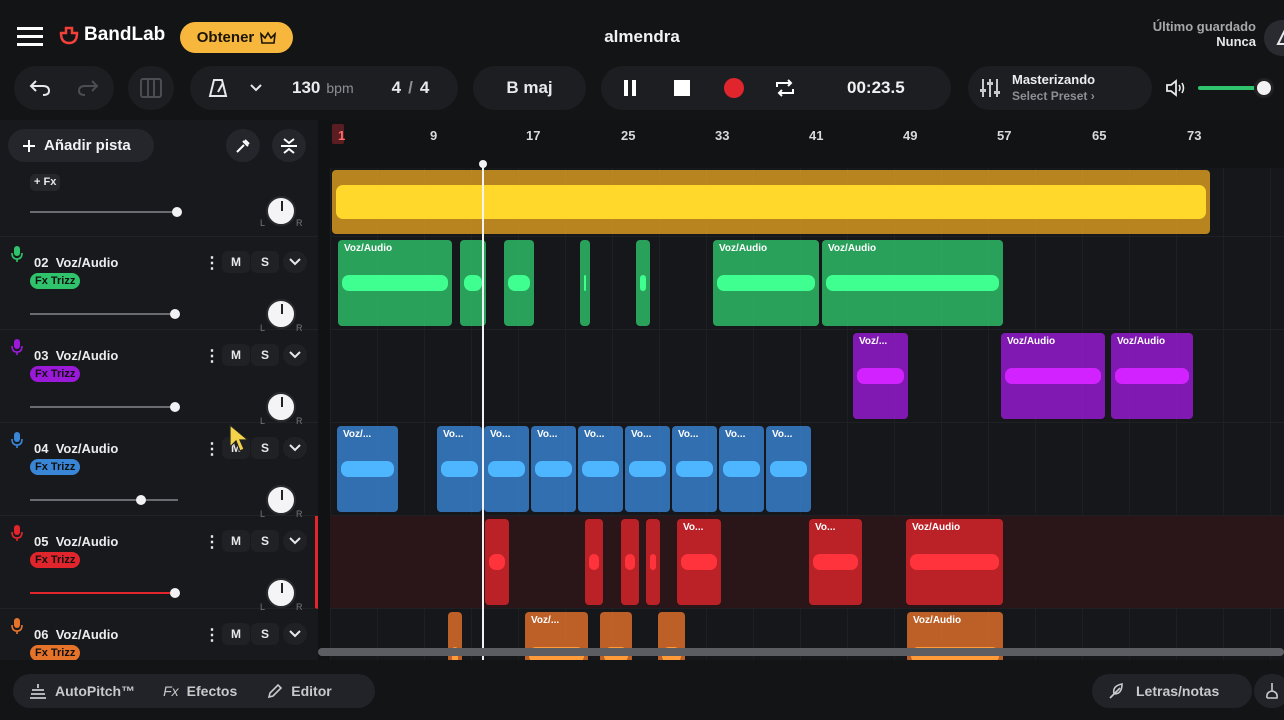 The width and height of the screenshot is (1284, 720). I want to click on autopitch-button: AutoPitch™, so click(82, 691).